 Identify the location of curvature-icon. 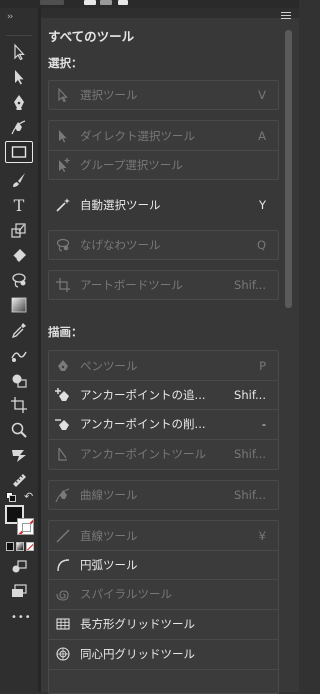
(62, 495).